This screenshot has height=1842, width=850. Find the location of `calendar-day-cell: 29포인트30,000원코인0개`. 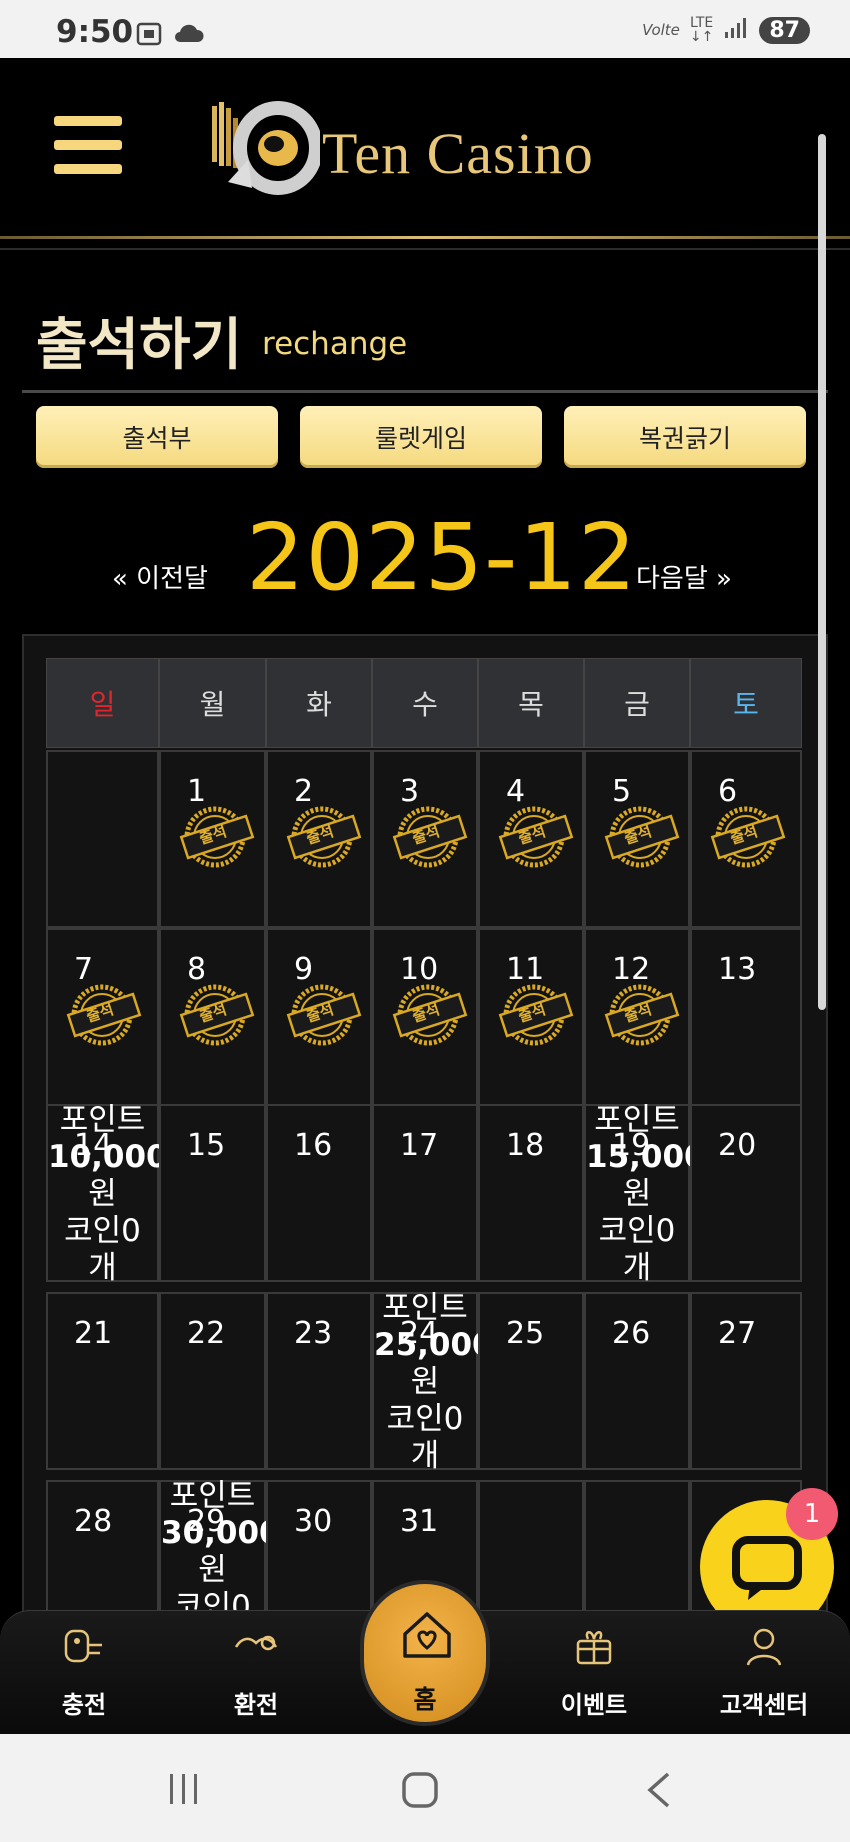

calendar-day-cell: 29포인트30,000원코인0개 is located at coordinates (220, 1570).